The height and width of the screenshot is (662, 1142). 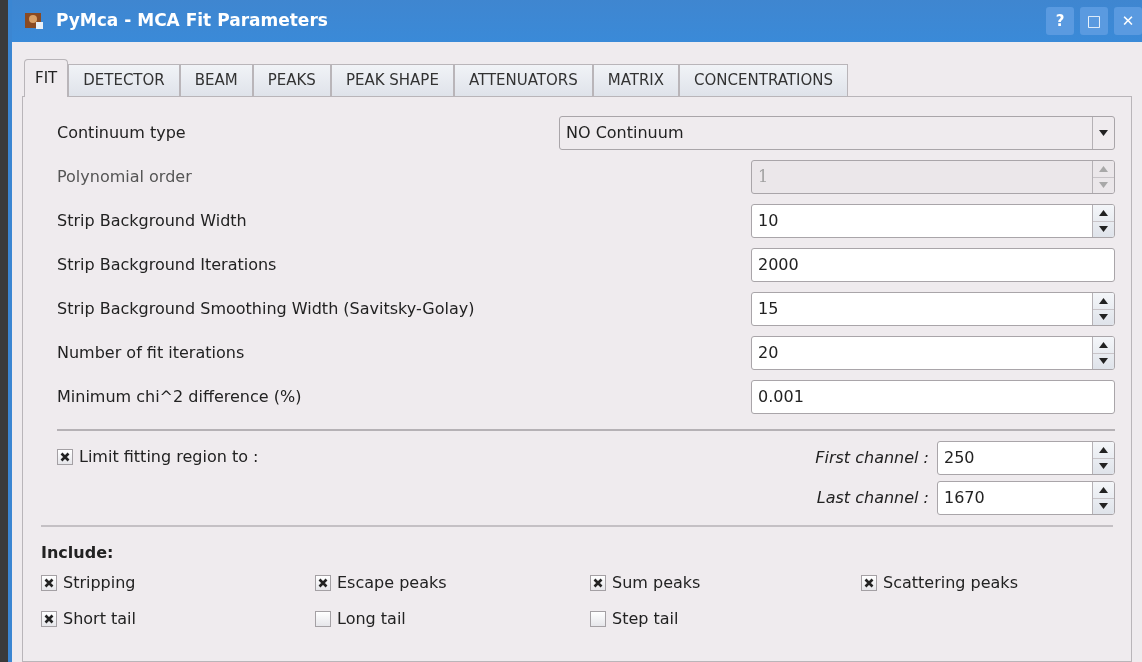 What do you see at coordinates (152, 221) in the screenshot?
I see `field-label: Strip Background Width` at bounding box center [152, 221].